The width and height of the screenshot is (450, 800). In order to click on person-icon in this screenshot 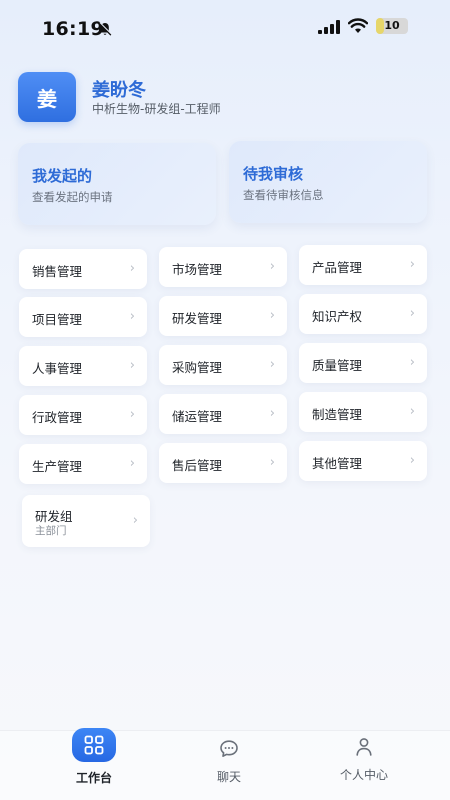, I will do `click(364, 747)`.